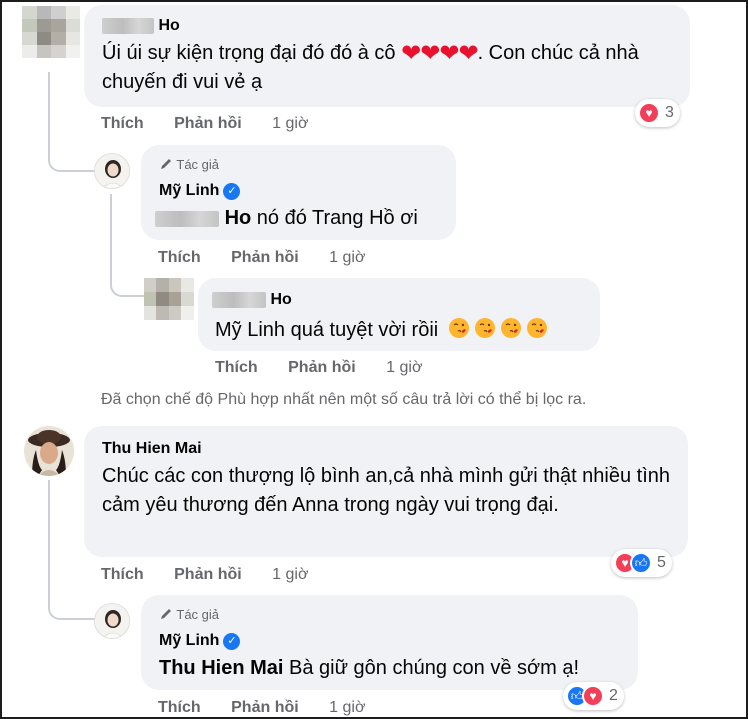 This screenshot has height=719, width=748. I want to click on commenter-name: Thu Hien Mai, so click(152, 449).